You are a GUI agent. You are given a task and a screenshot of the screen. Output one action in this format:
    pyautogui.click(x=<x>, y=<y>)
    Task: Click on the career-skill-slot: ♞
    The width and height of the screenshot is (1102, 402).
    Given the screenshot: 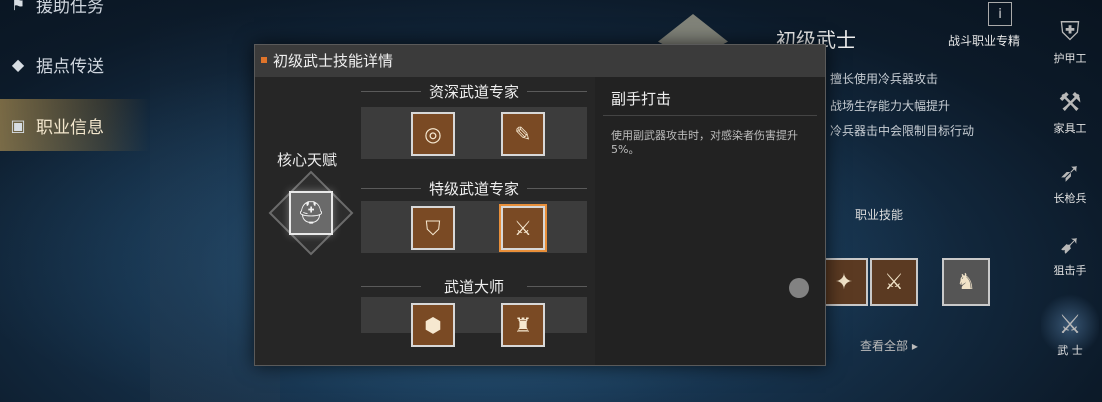 What is the action you would take?
    pyautogui.click(x=966, y=282)
    